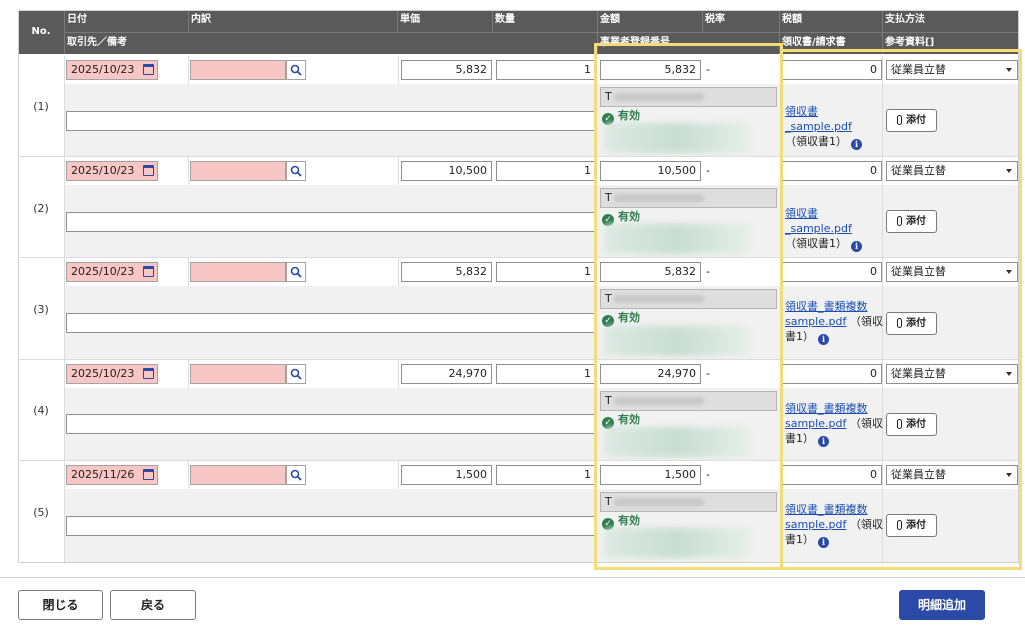 Image resolution: width=1025 pixels, height=629 pixels. What do you see at coordinates (60, 605) in the screenshot?
I see `close-button: 閉じる` at bounding box center [60, 605].